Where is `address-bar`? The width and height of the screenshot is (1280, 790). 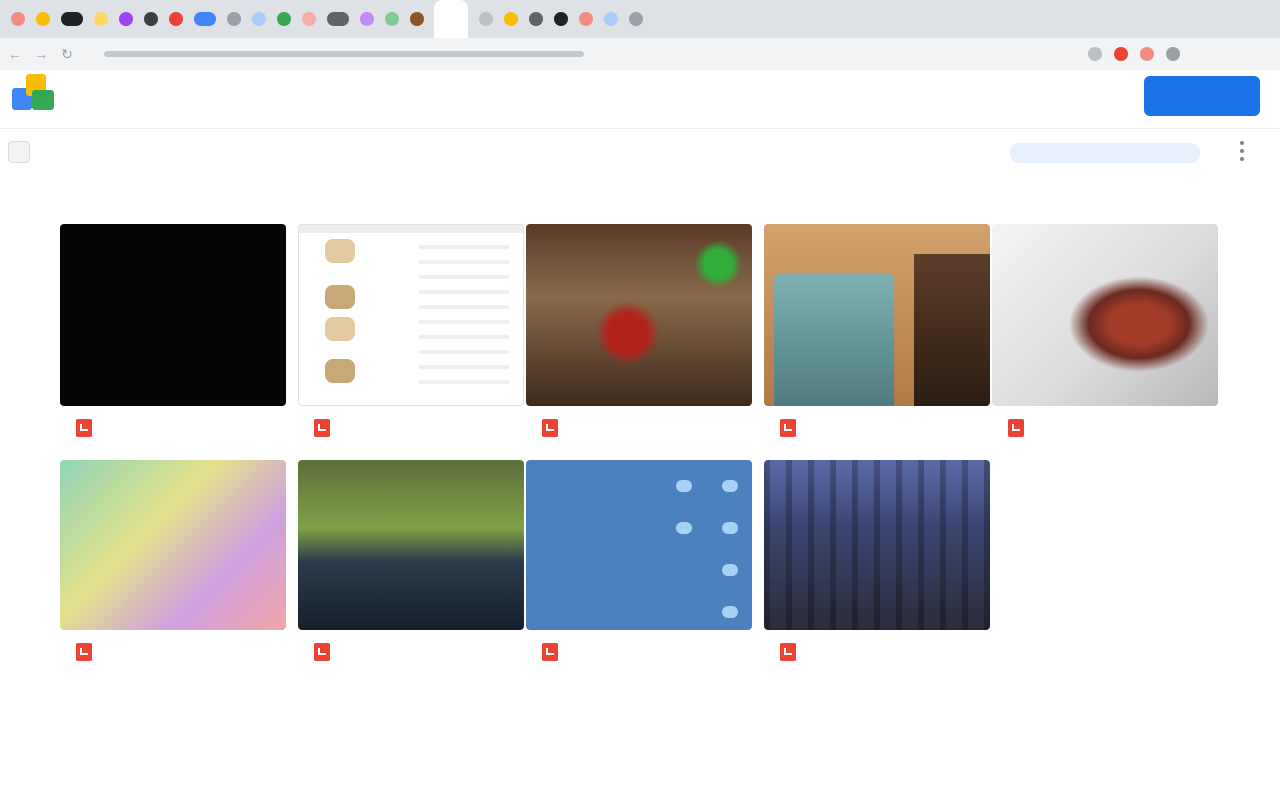
address-bar is located at coordinates (572, 54).